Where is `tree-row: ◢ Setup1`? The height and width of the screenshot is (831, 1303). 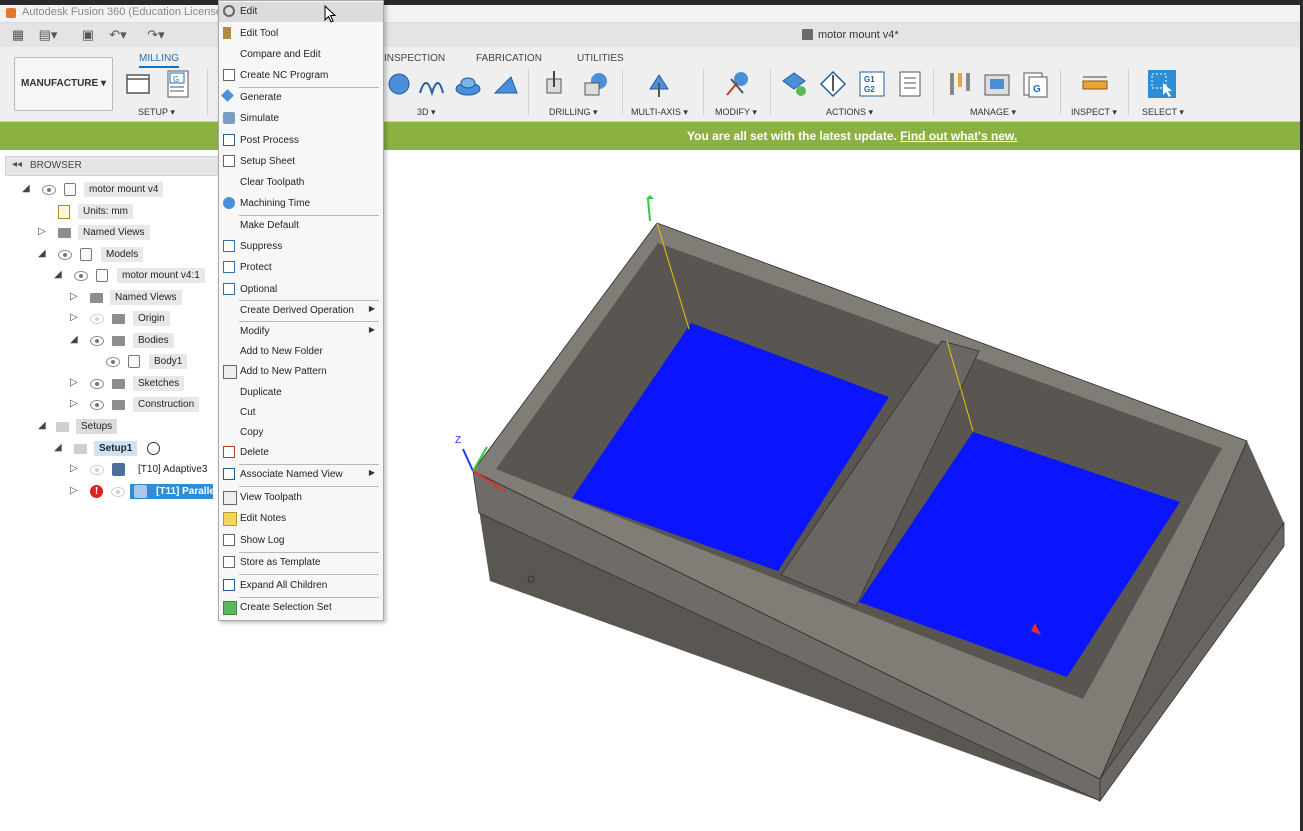
tree-row: ◢ Setup1 is located at coordinates (109, 449).